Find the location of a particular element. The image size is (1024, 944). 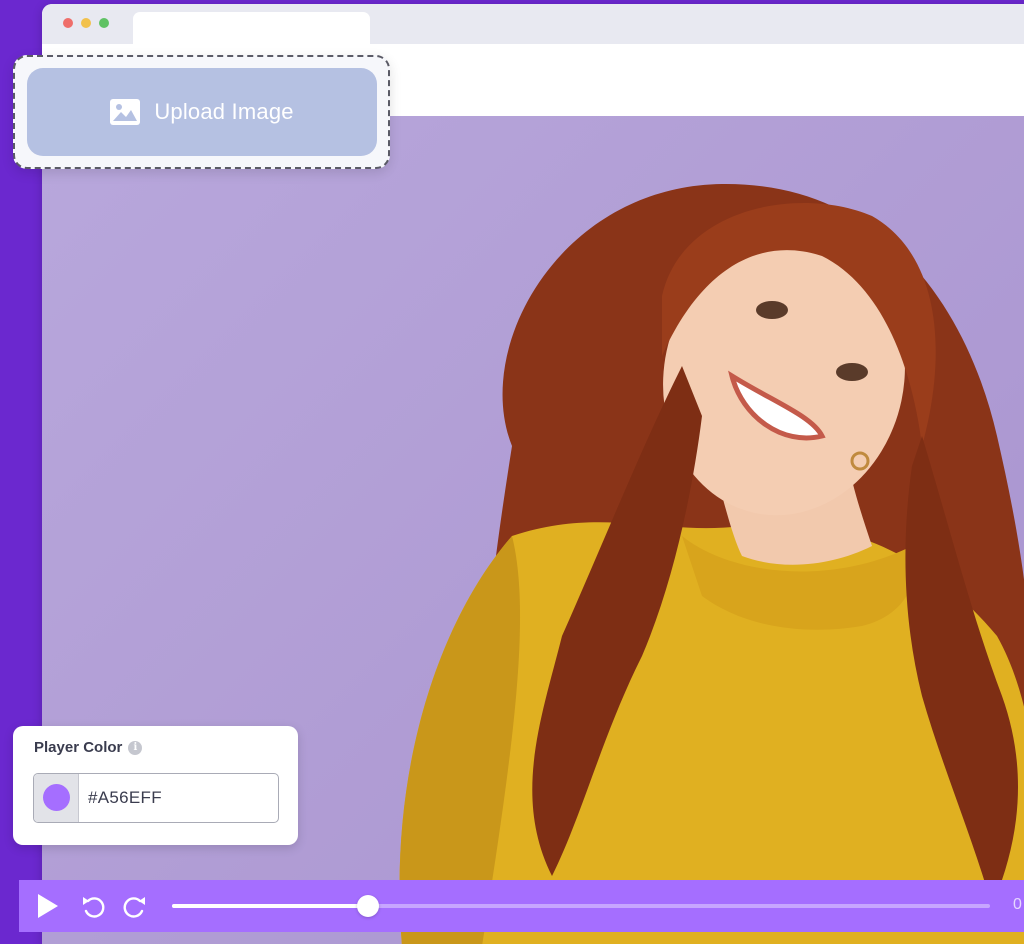

progress-fill is located at coordinates (270, 906).